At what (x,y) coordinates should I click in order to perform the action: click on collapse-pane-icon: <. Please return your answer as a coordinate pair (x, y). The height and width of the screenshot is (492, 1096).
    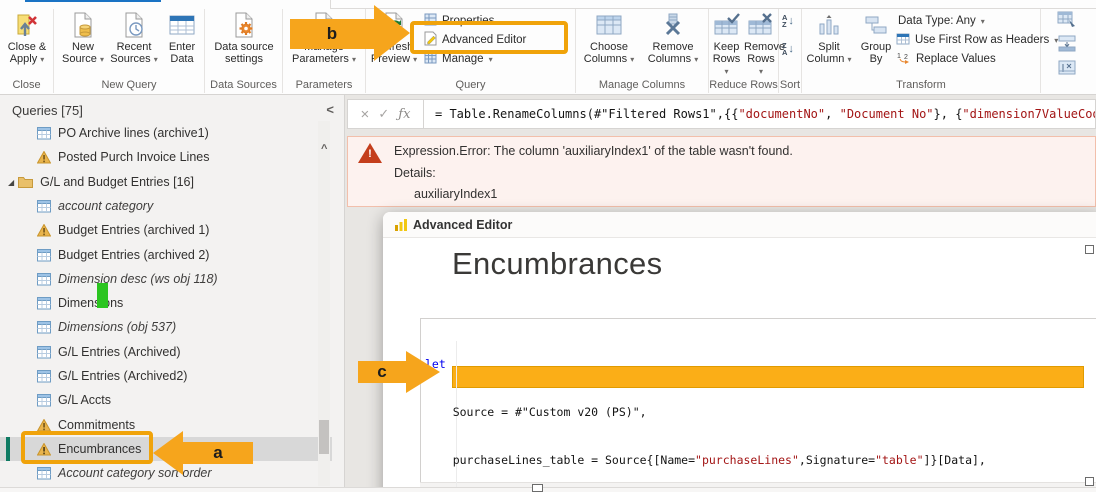
    Looking at the image, I should click on (330, 109).